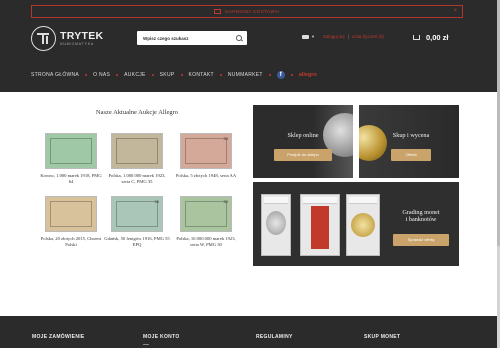 This screenshot has height=348, width=500. I want to click on search-box, so click(192, 38).